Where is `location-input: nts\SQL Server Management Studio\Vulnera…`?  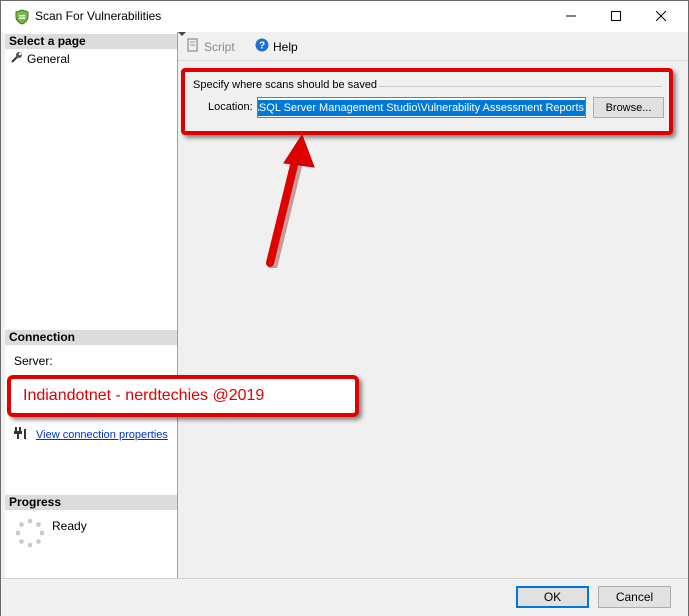
location-input: nts\SQL Server Management Studio\Vulnera… is located at coordinates (421, 107).